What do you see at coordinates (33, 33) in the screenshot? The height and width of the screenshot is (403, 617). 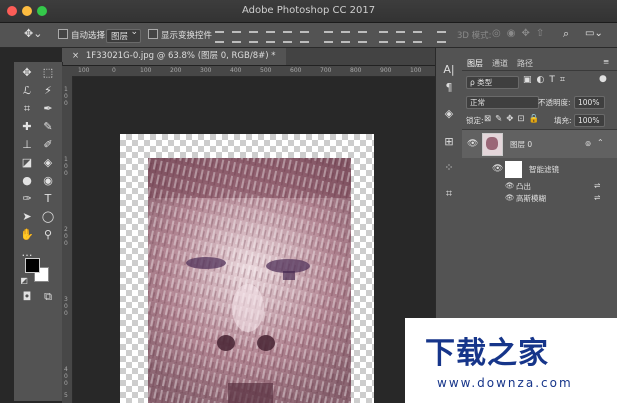 I see `move-tool-icon: ✥⌄` at bounding box center [33, 33].